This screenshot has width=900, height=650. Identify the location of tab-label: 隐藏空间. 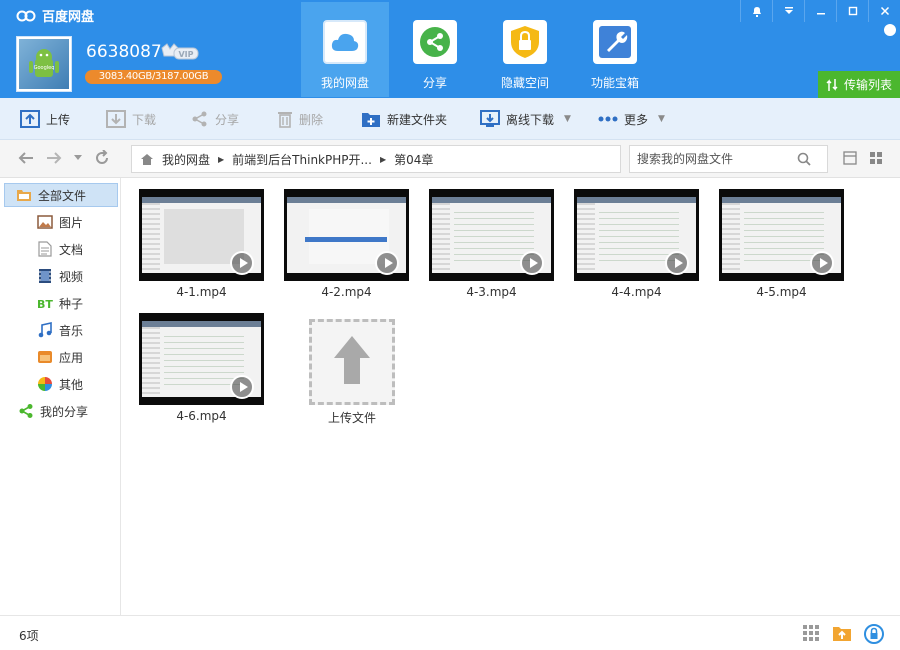
(524, 83).